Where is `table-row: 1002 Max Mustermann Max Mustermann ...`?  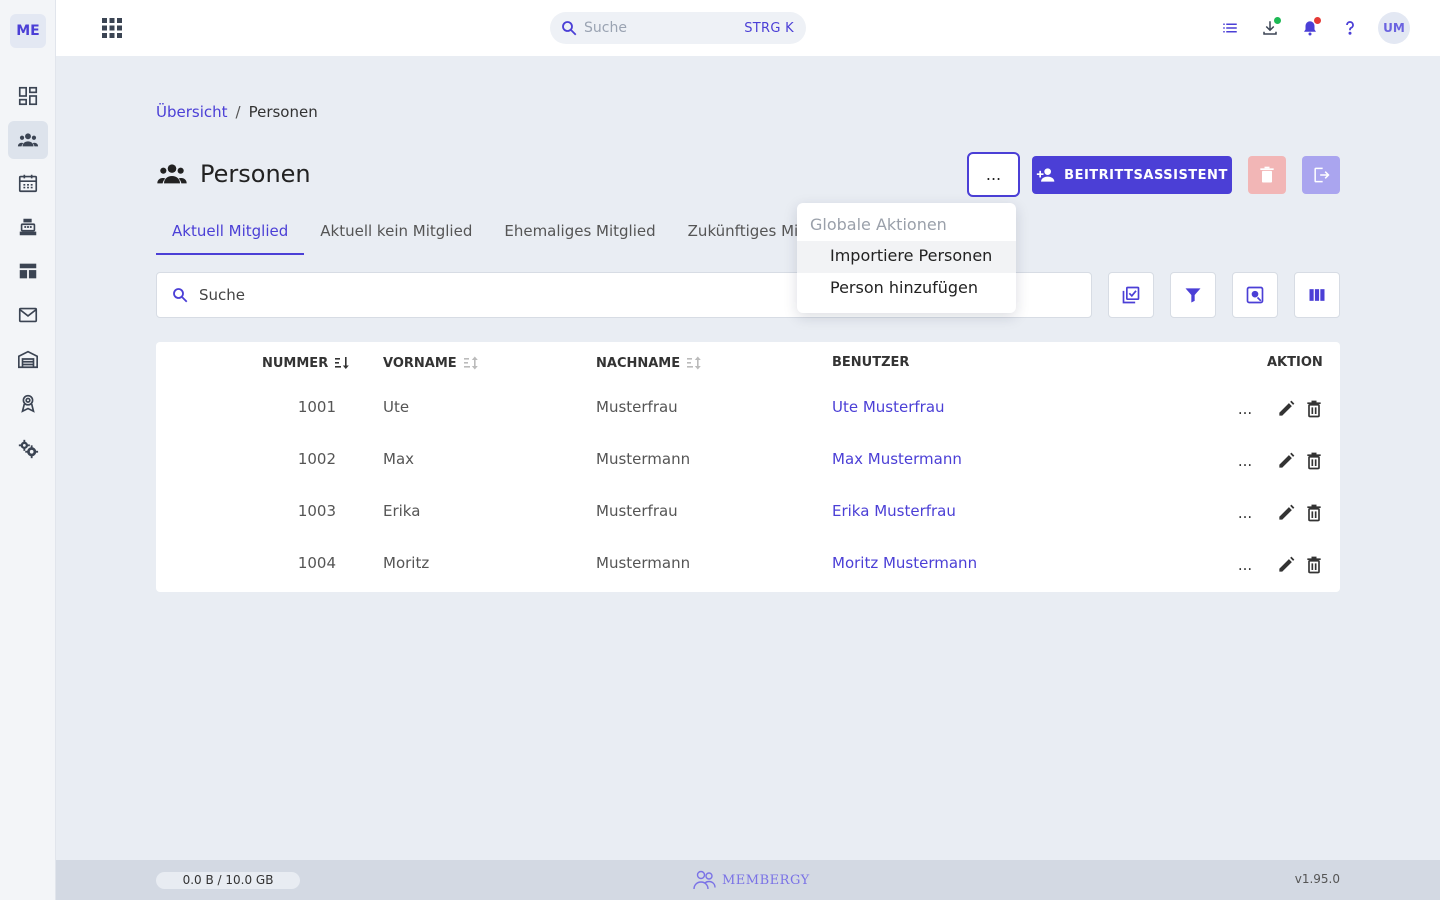
table-row: 1002 Max Mustermann Max Mustermann ... is located at coordinates (748, 461).